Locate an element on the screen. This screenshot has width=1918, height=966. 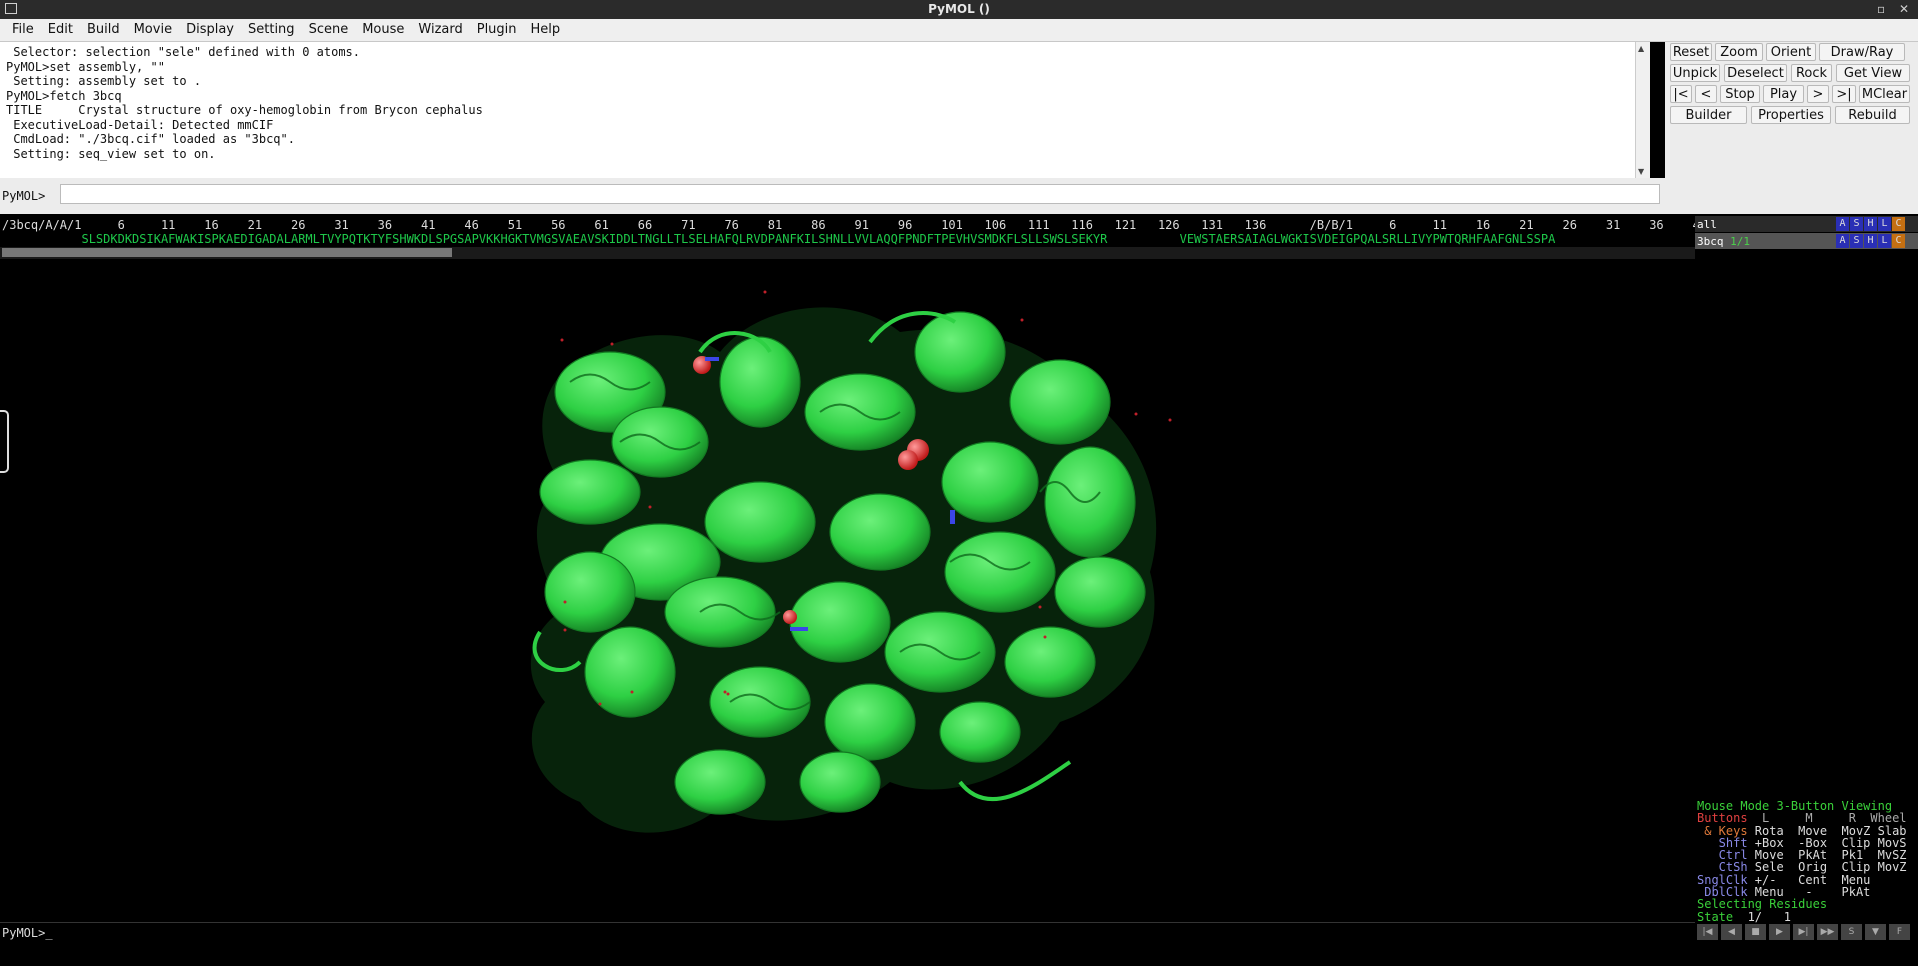
builder-button: Builder is located at coordinates (1708, 115).